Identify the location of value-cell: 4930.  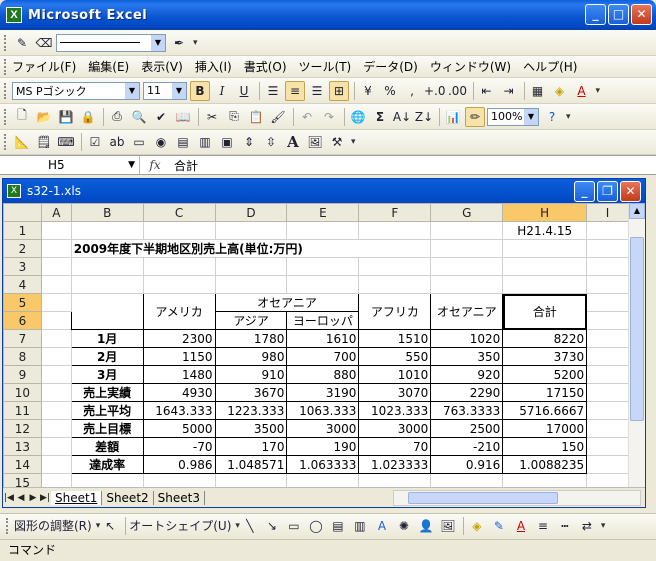
(179, 392).